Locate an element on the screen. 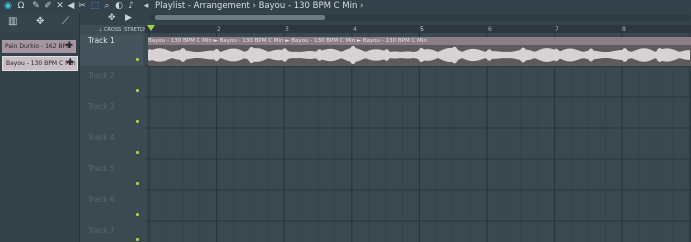 The height and width of the screenshot is (242, 691). arrow-icon: ✥ is located at coordinates (112, 18).